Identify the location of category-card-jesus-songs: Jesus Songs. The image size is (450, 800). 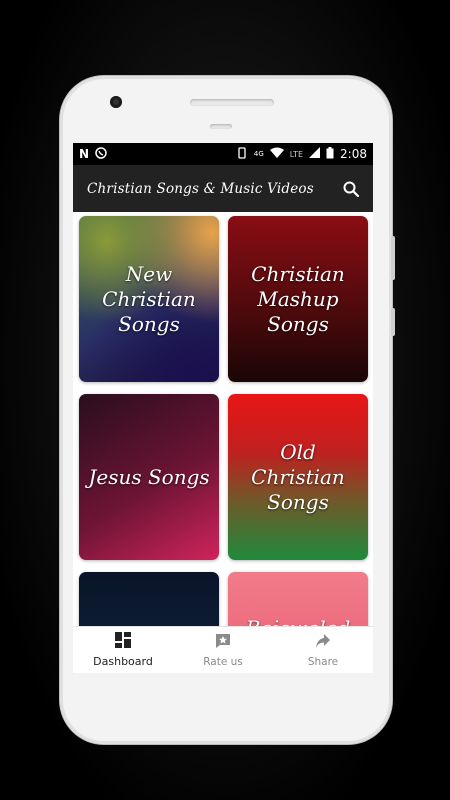
(149, 477).